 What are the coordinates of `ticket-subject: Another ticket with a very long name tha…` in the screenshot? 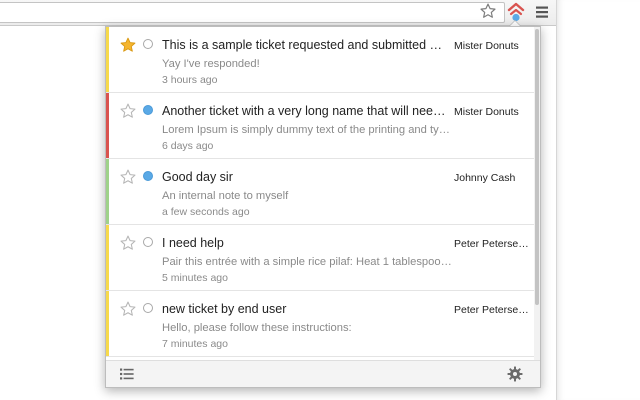 It's located at (305, 111).